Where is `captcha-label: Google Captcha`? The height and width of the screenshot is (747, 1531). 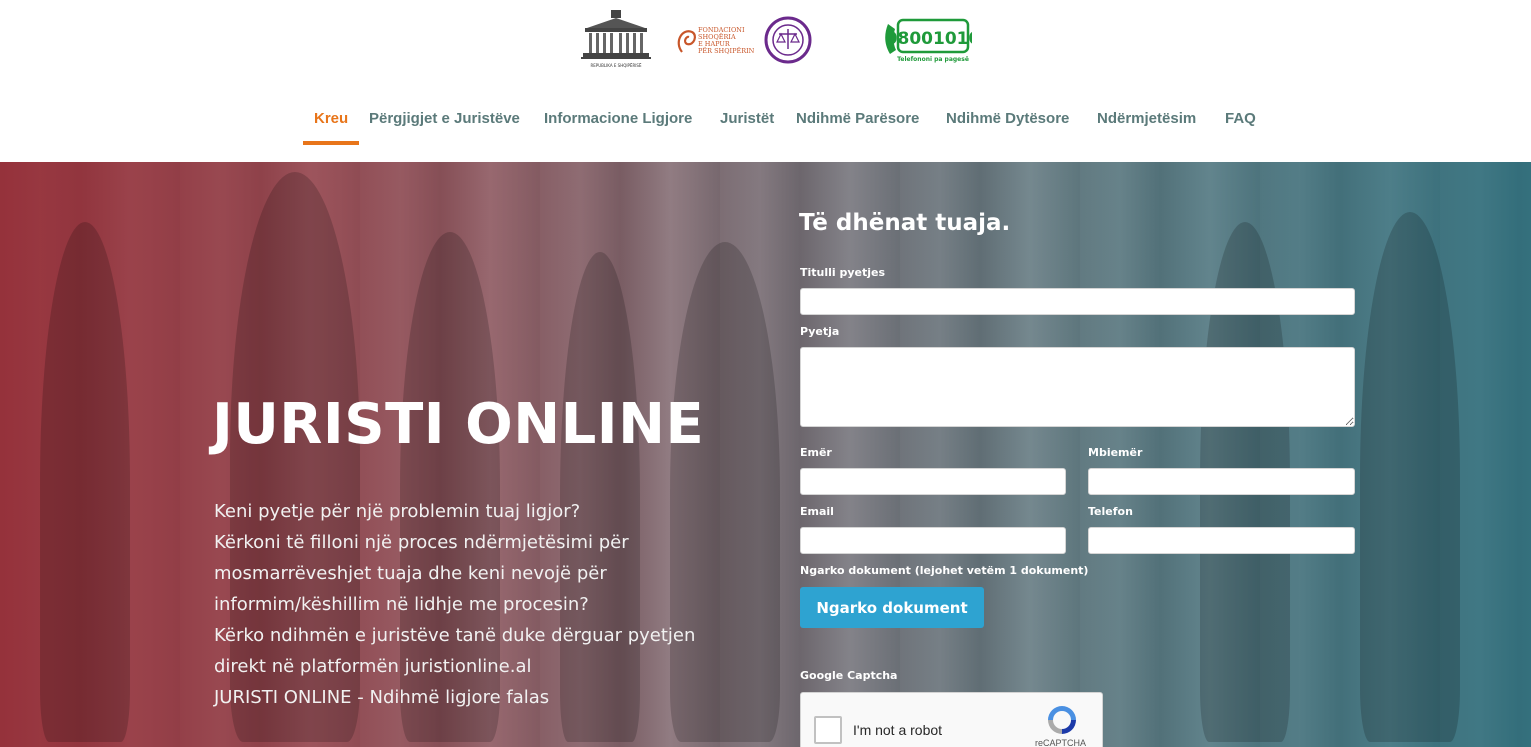
captcha-label: Google Captcha is located at coordinates (849, 675).